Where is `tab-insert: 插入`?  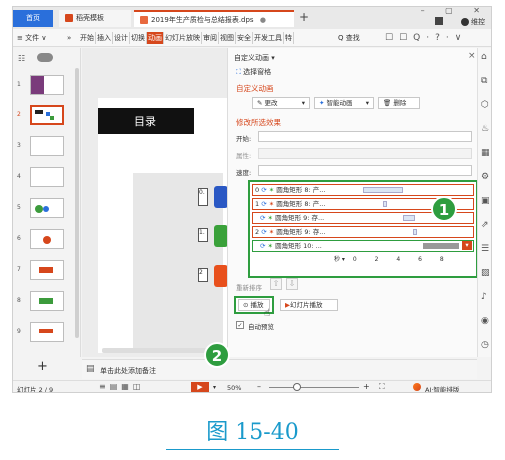
tab-insert: 插入 is located at coordinates (104, 38).